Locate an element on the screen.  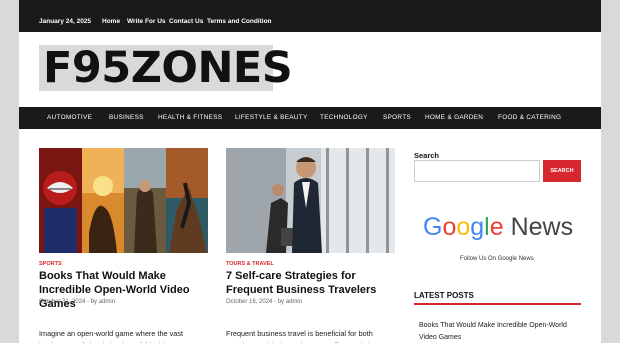
nav-health-fitness: HEALTH & FITNESS is located at coordinates (190, 117).